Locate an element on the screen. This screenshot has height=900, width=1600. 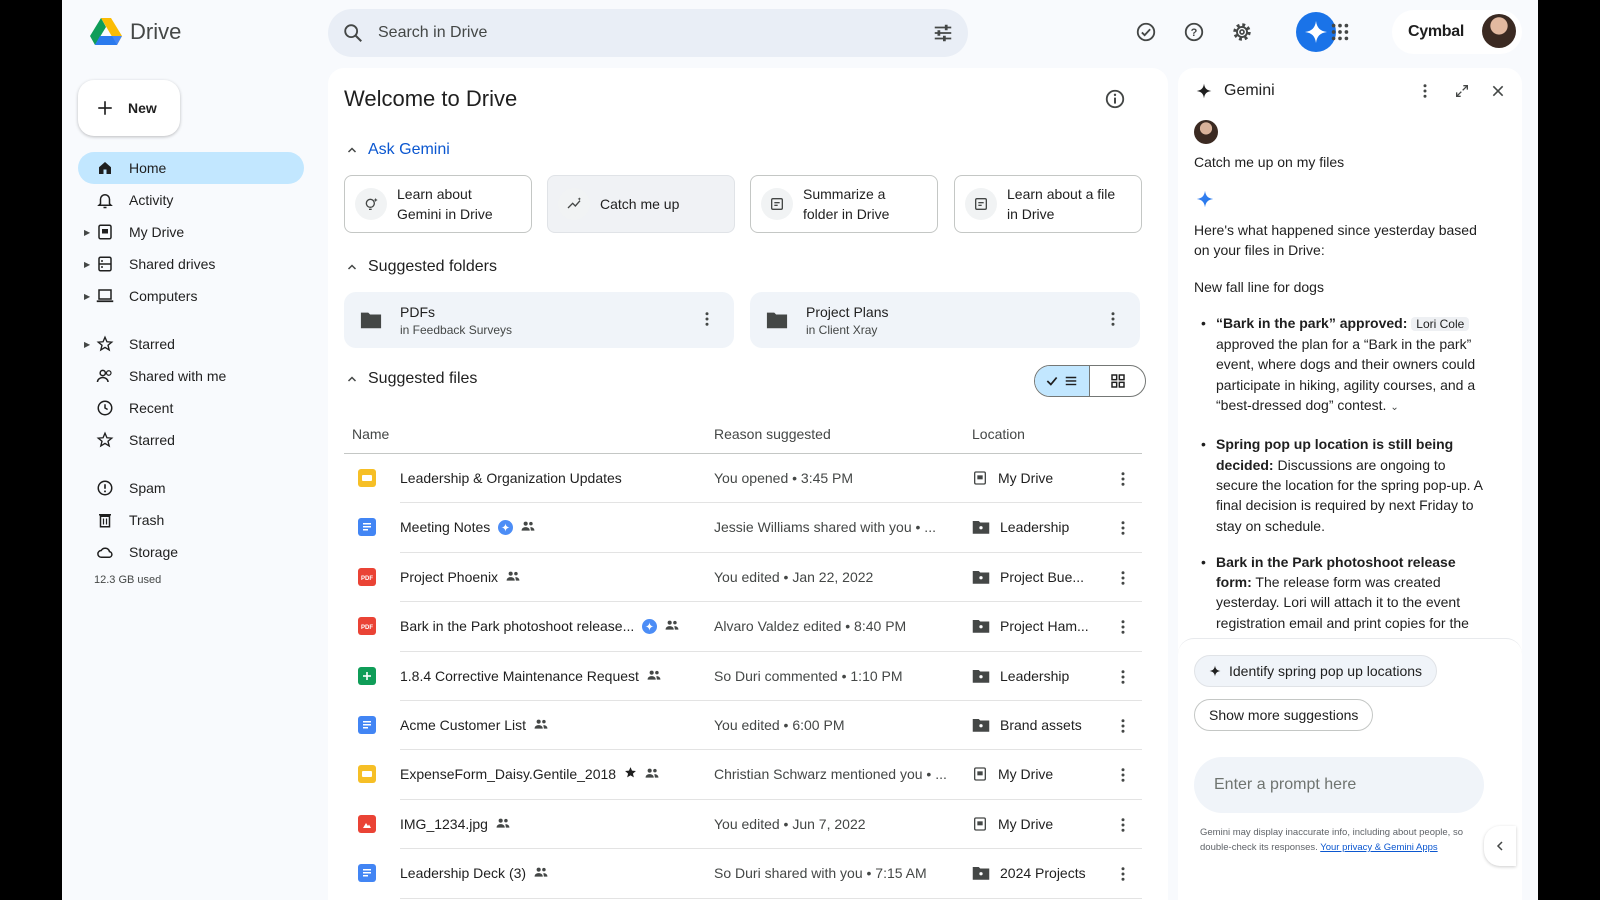
search-icon is located at coordinates (353, 33).